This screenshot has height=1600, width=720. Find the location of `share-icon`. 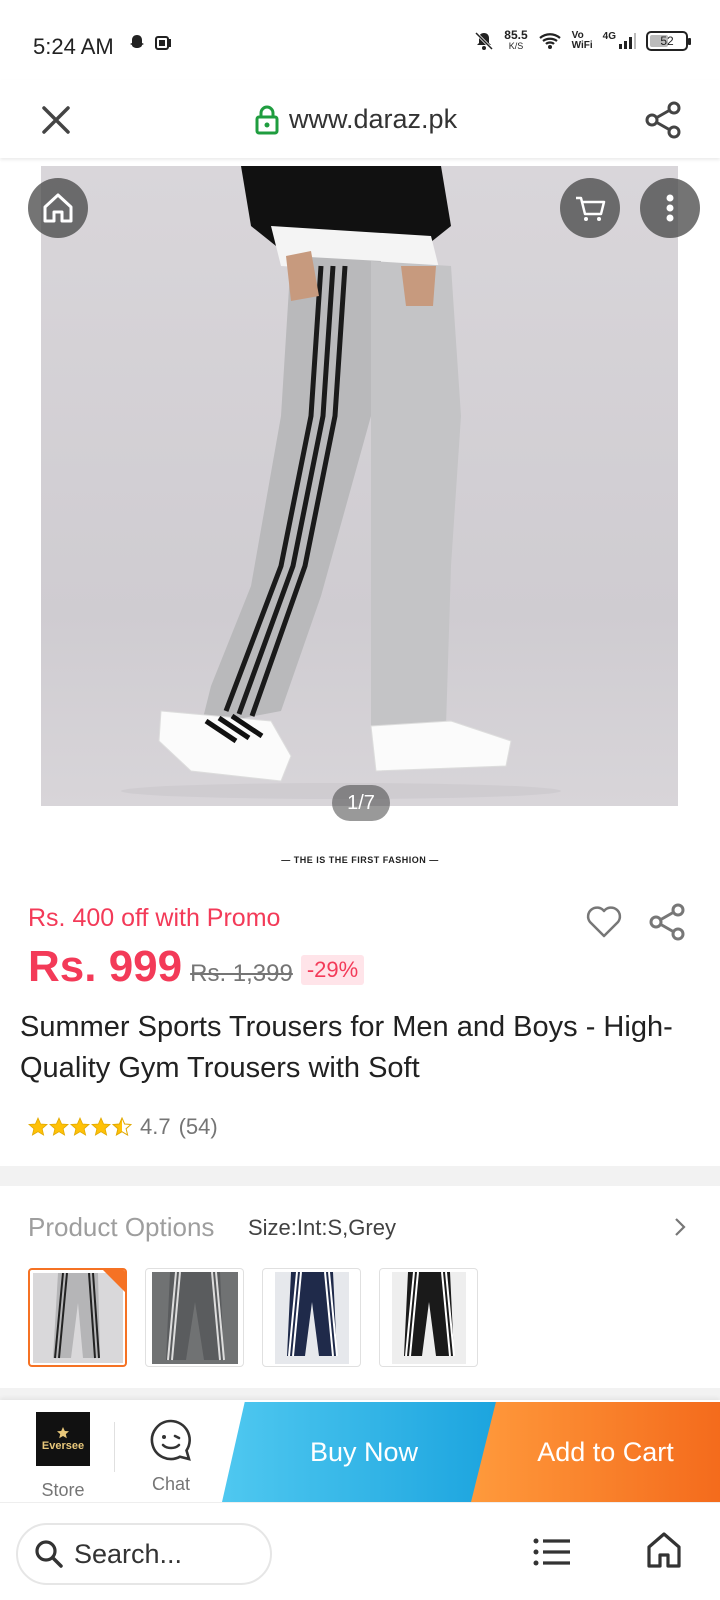

share-icon is located at coordinates (664, 120).